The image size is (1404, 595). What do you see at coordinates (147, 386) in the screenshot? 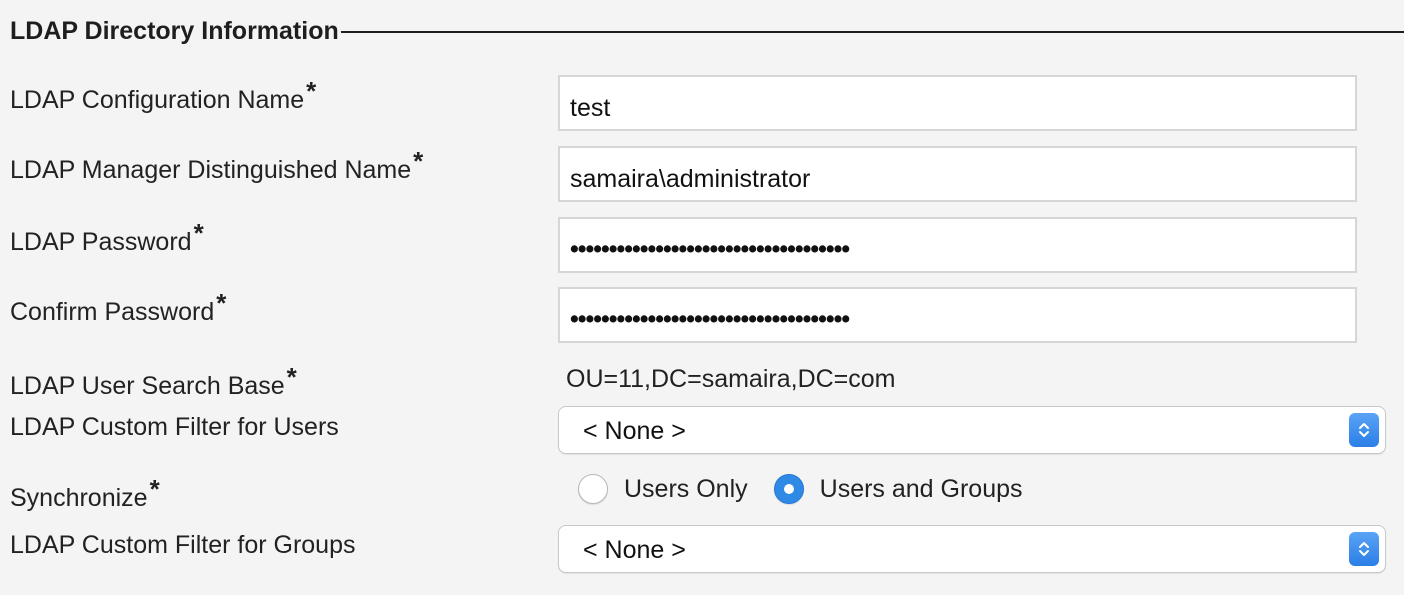
I see `search-base-label-text: LDAP User Search Base` at bounding box center [147, 386].